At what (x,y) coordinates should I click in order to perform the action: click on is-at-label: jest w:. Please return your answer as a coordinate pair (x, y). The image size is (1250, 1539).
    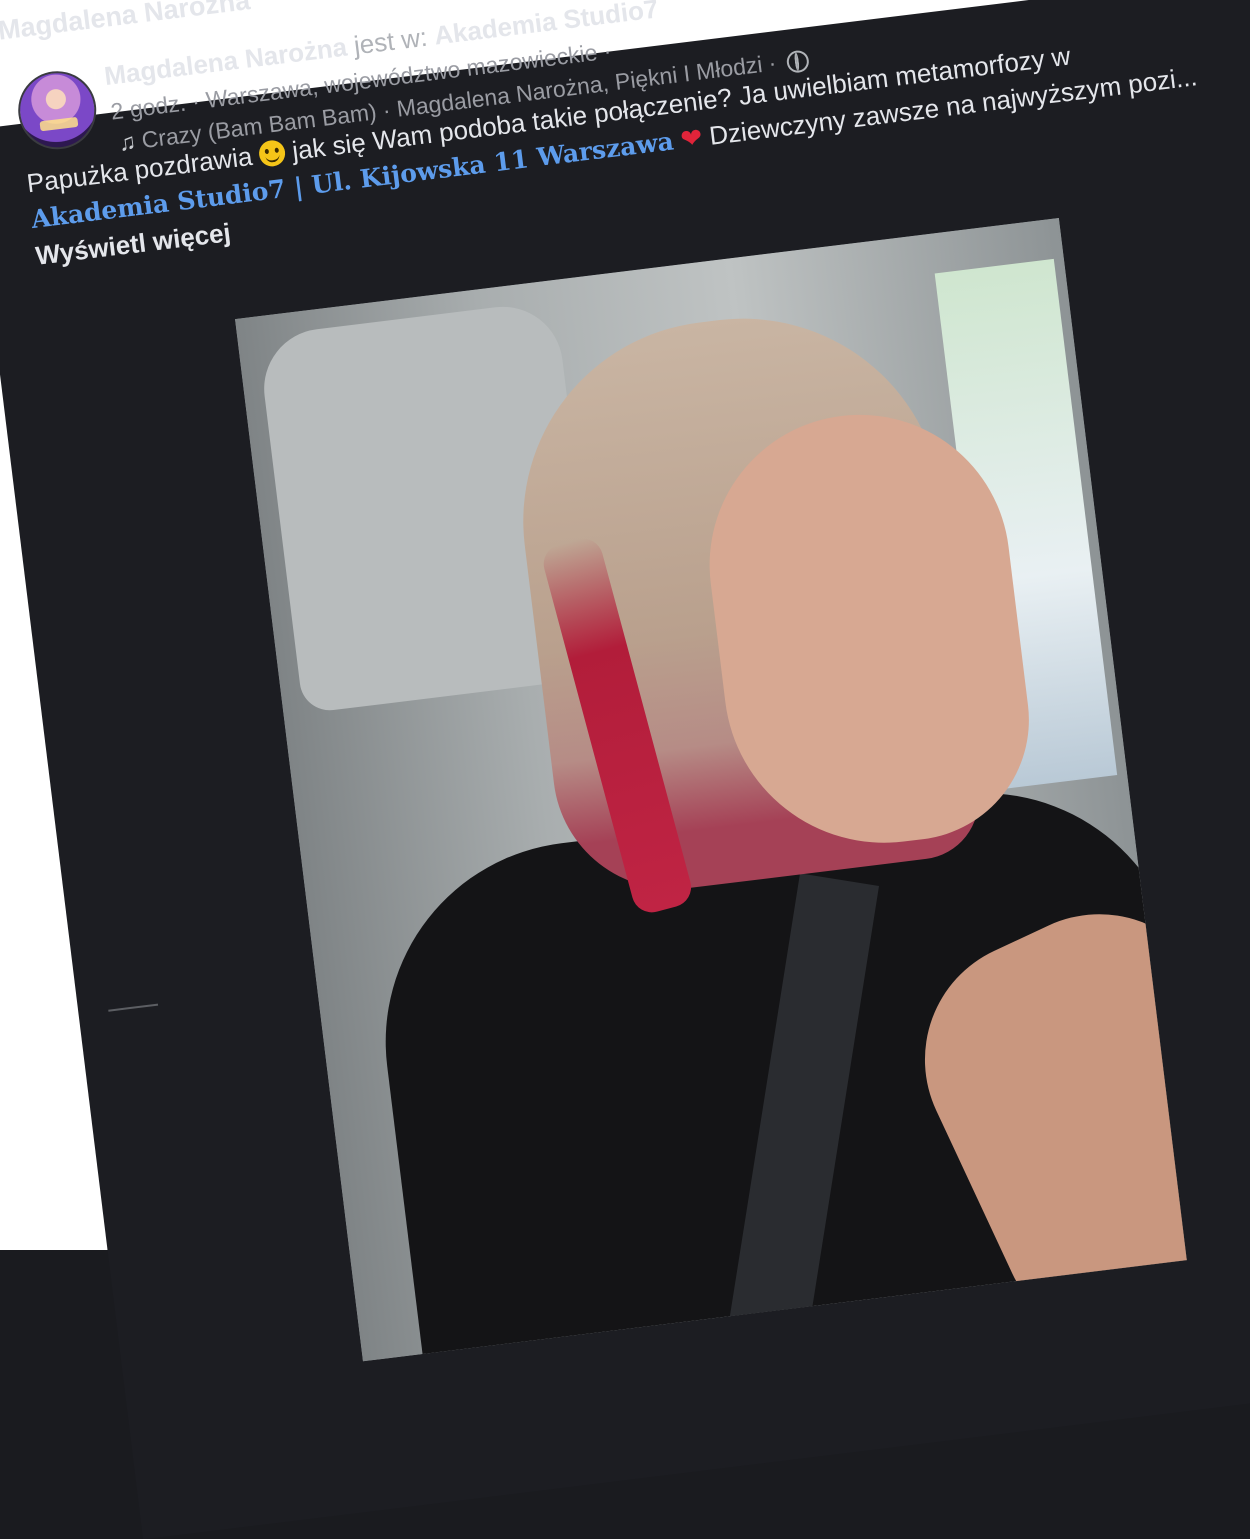
    Looking at the image, I should click on (390, 41).